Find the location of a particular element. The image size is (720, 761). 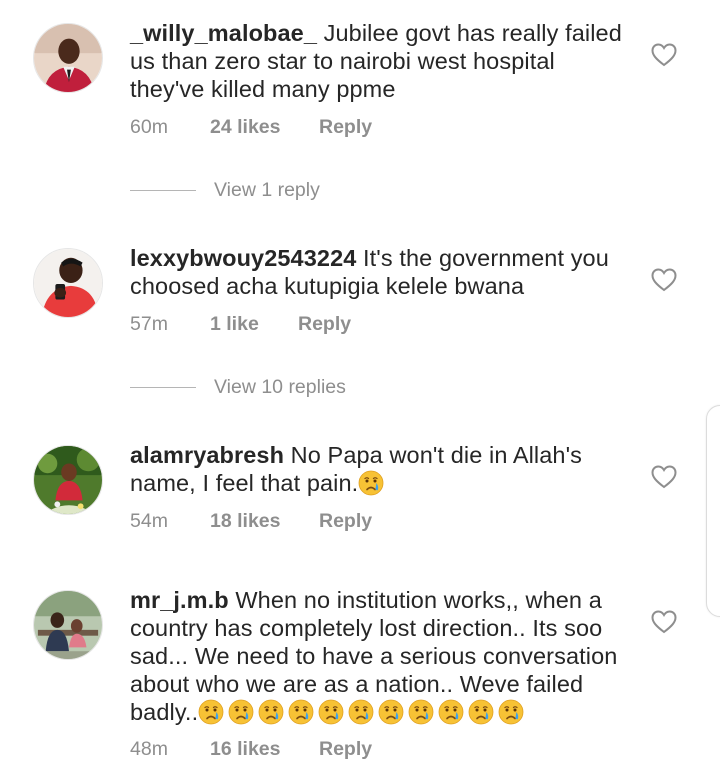

comment-time: 57m is located at coordinates (149, 324).